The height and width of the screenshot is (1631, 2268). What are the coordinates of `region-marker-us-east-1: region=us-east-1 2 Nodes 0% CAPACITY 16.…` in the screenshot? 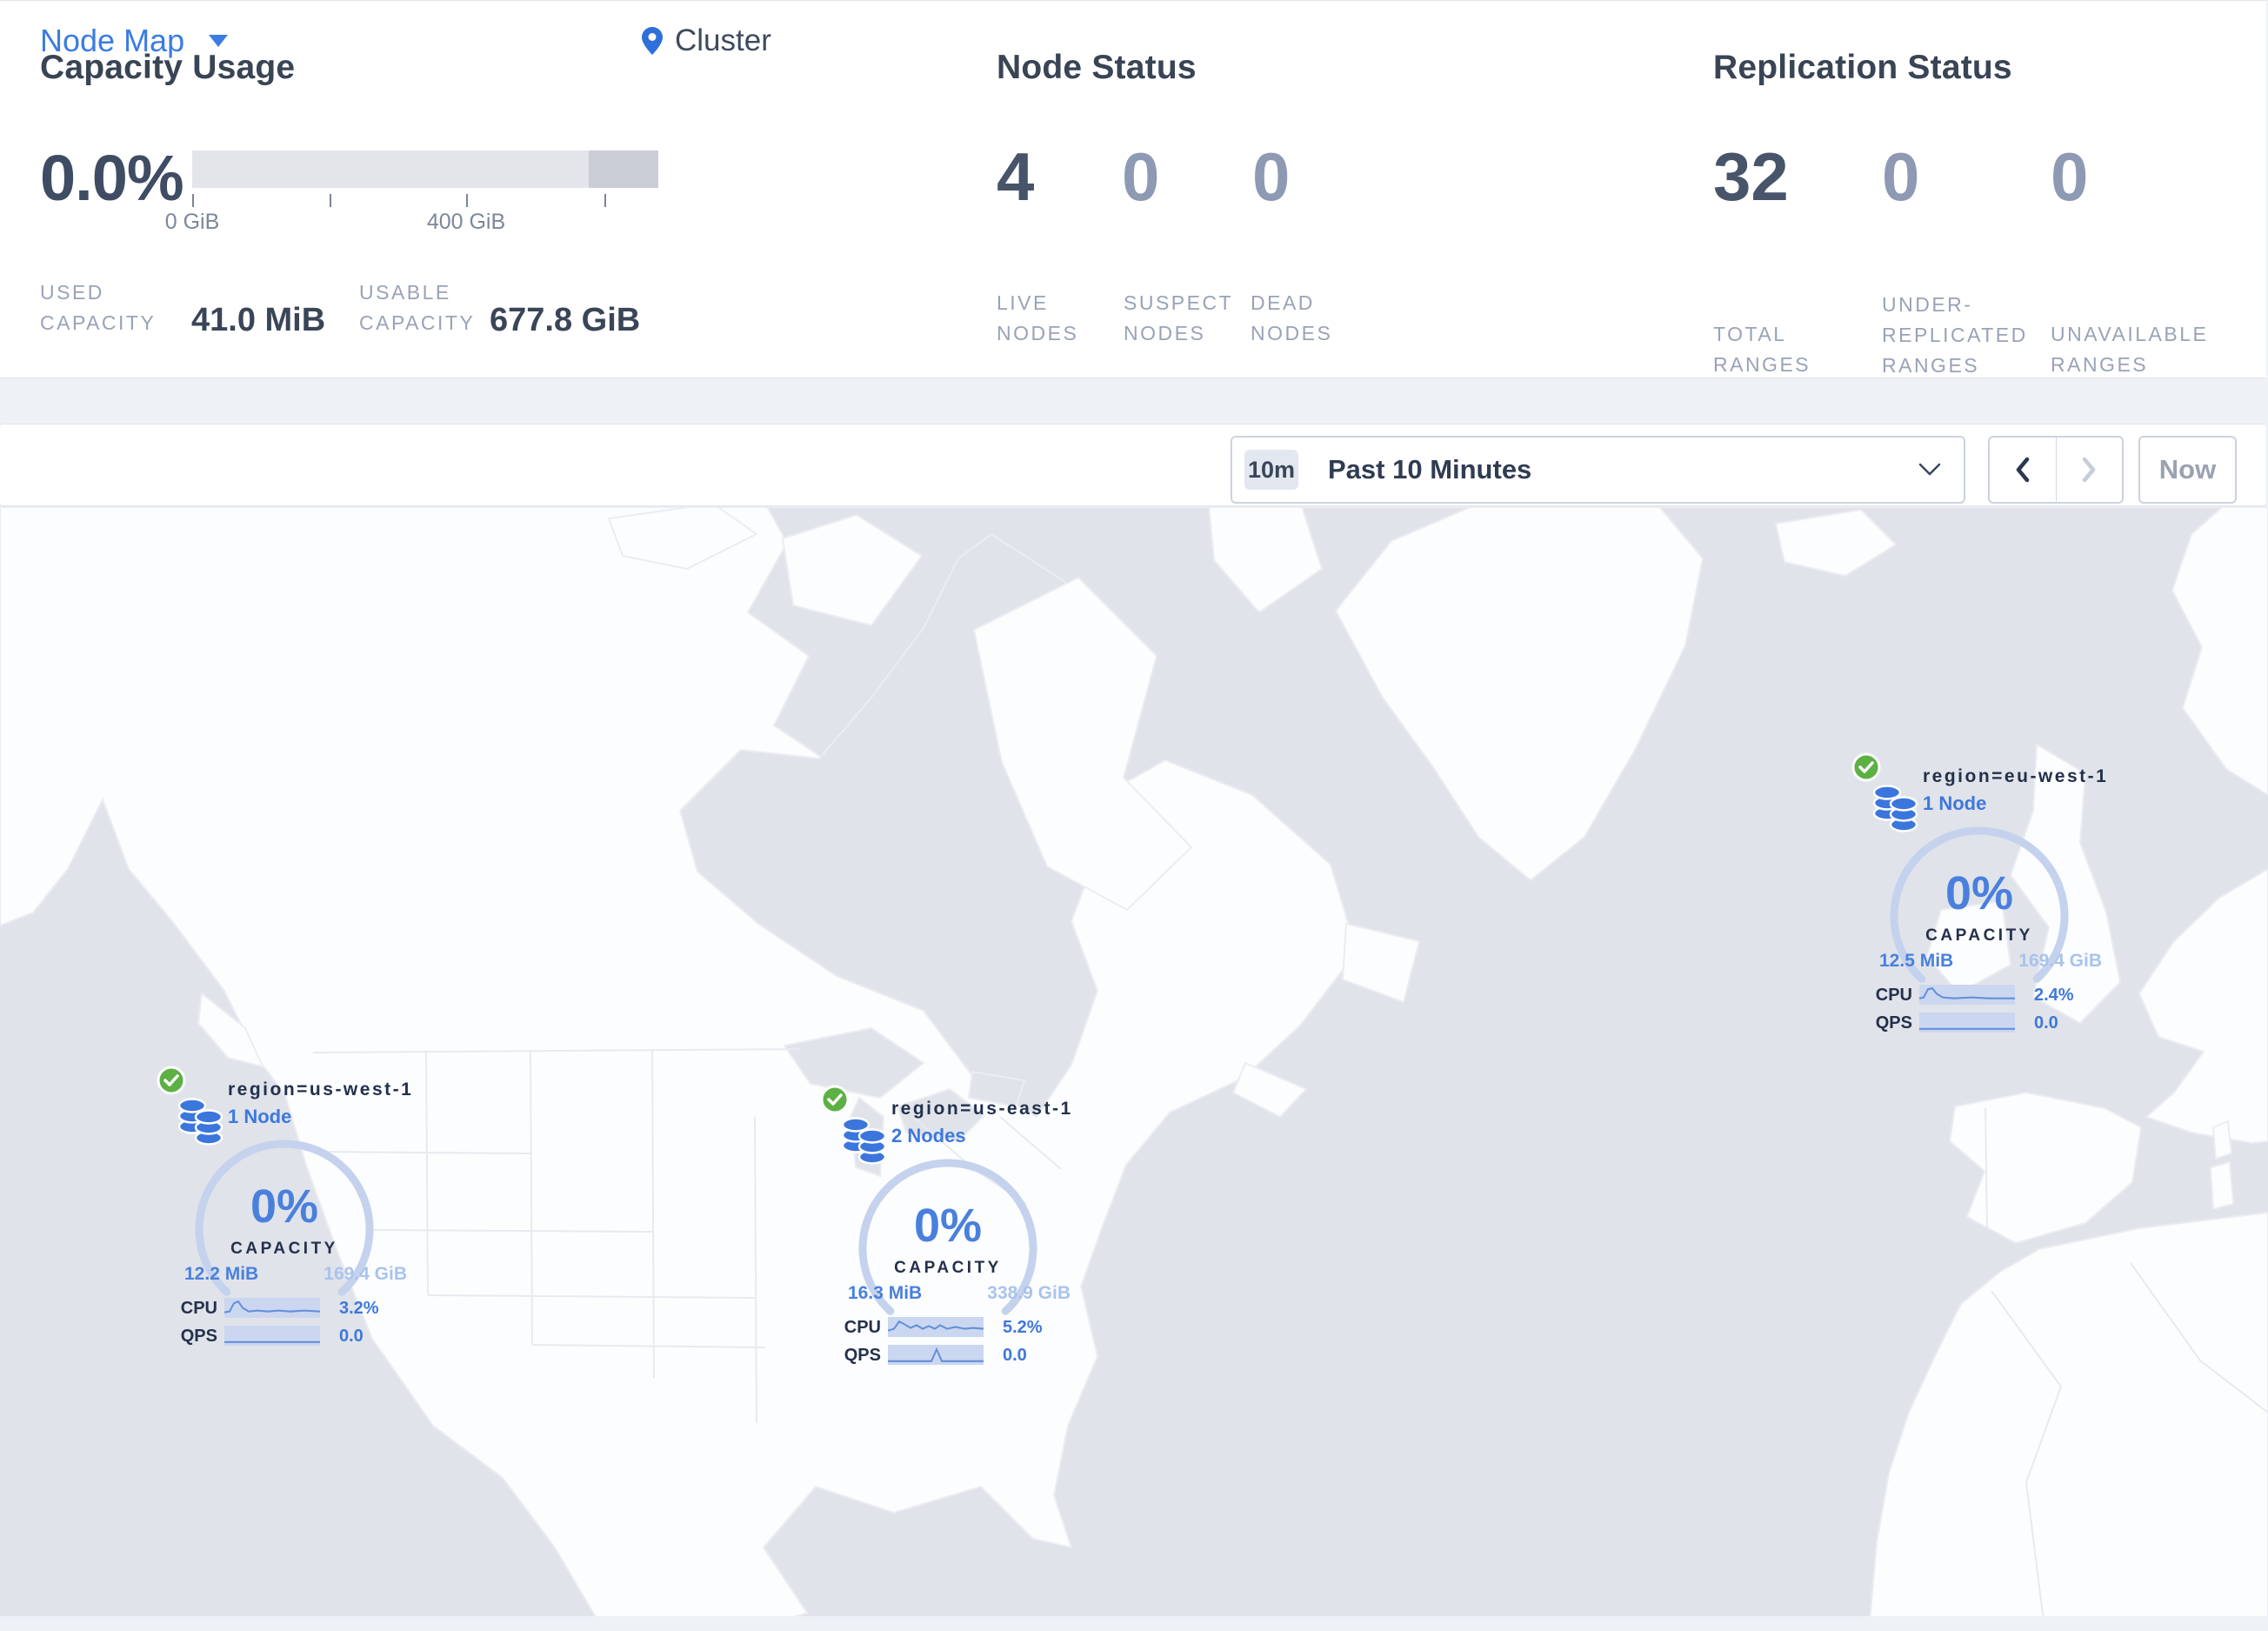 It's located at (950, 1228).